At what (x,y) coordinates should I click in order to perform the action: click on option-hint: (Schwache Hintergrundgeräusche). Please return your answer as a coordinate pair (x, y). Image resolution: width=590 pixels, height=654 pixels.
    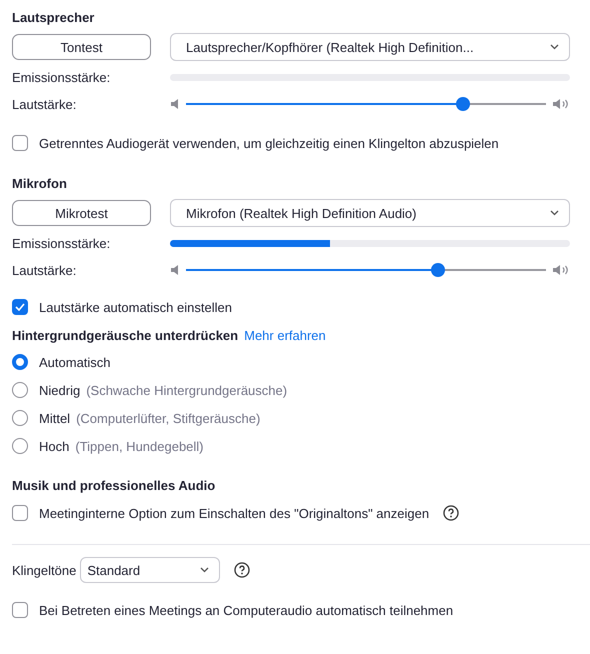
    Looking at the image, I should click on (187, 390).